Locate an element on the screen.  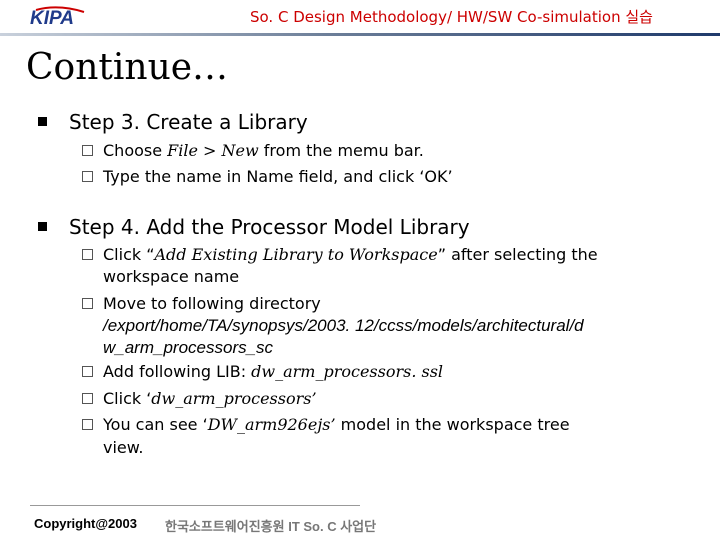
step3-heading-row: Step 3. Create a Library is located at coordinates (173, 122).